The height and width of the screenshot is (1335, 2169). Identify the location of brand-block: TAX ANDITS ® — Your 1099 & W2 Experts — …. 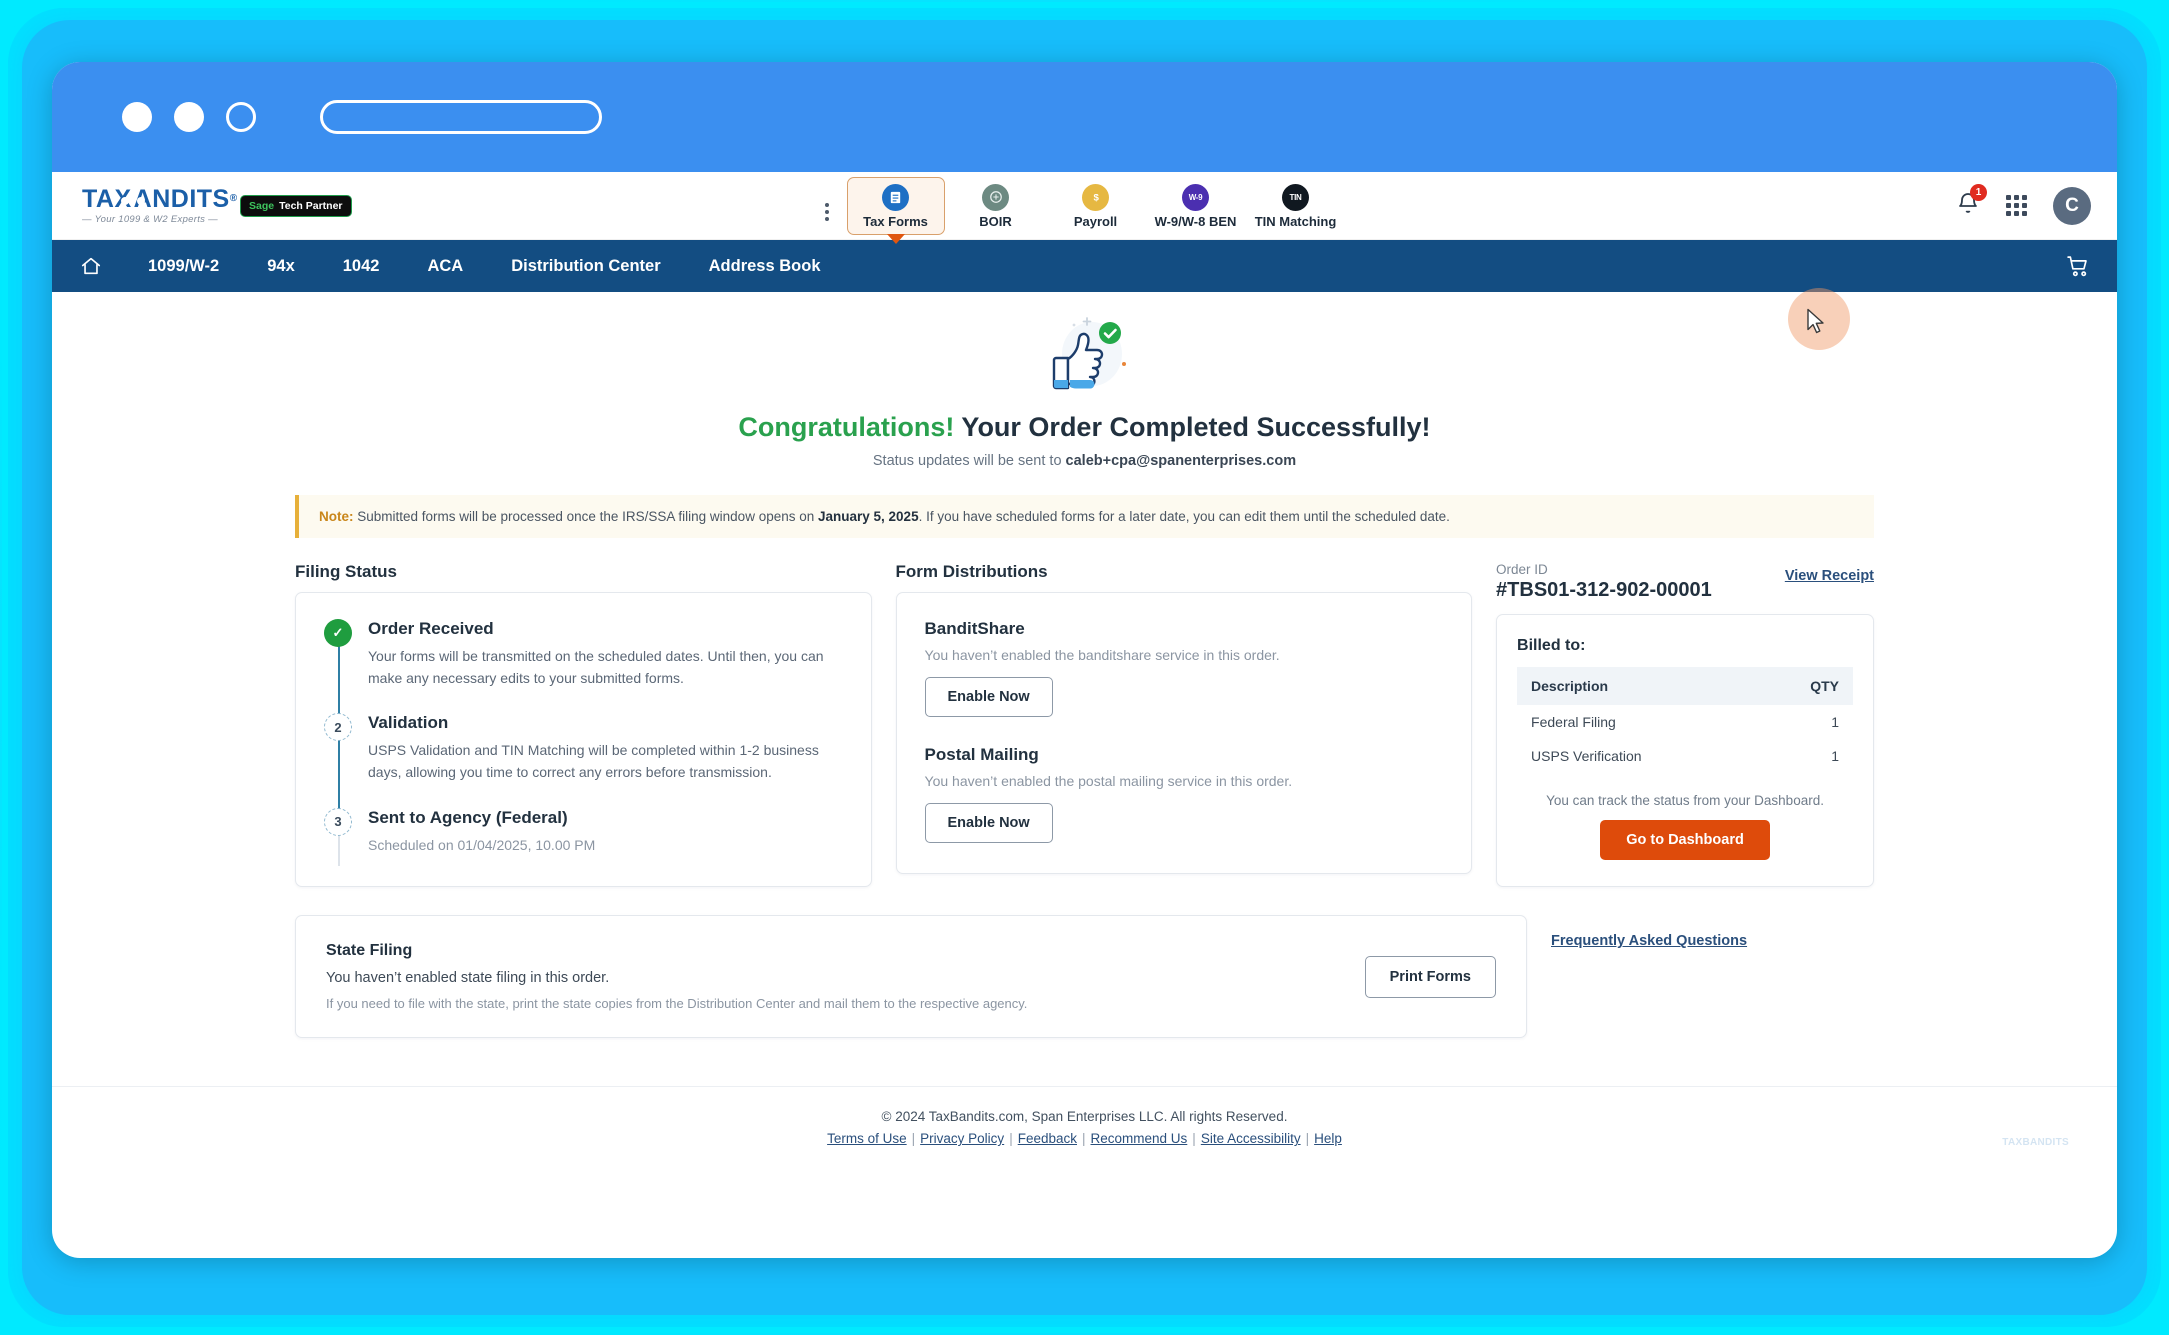
(217, 205).